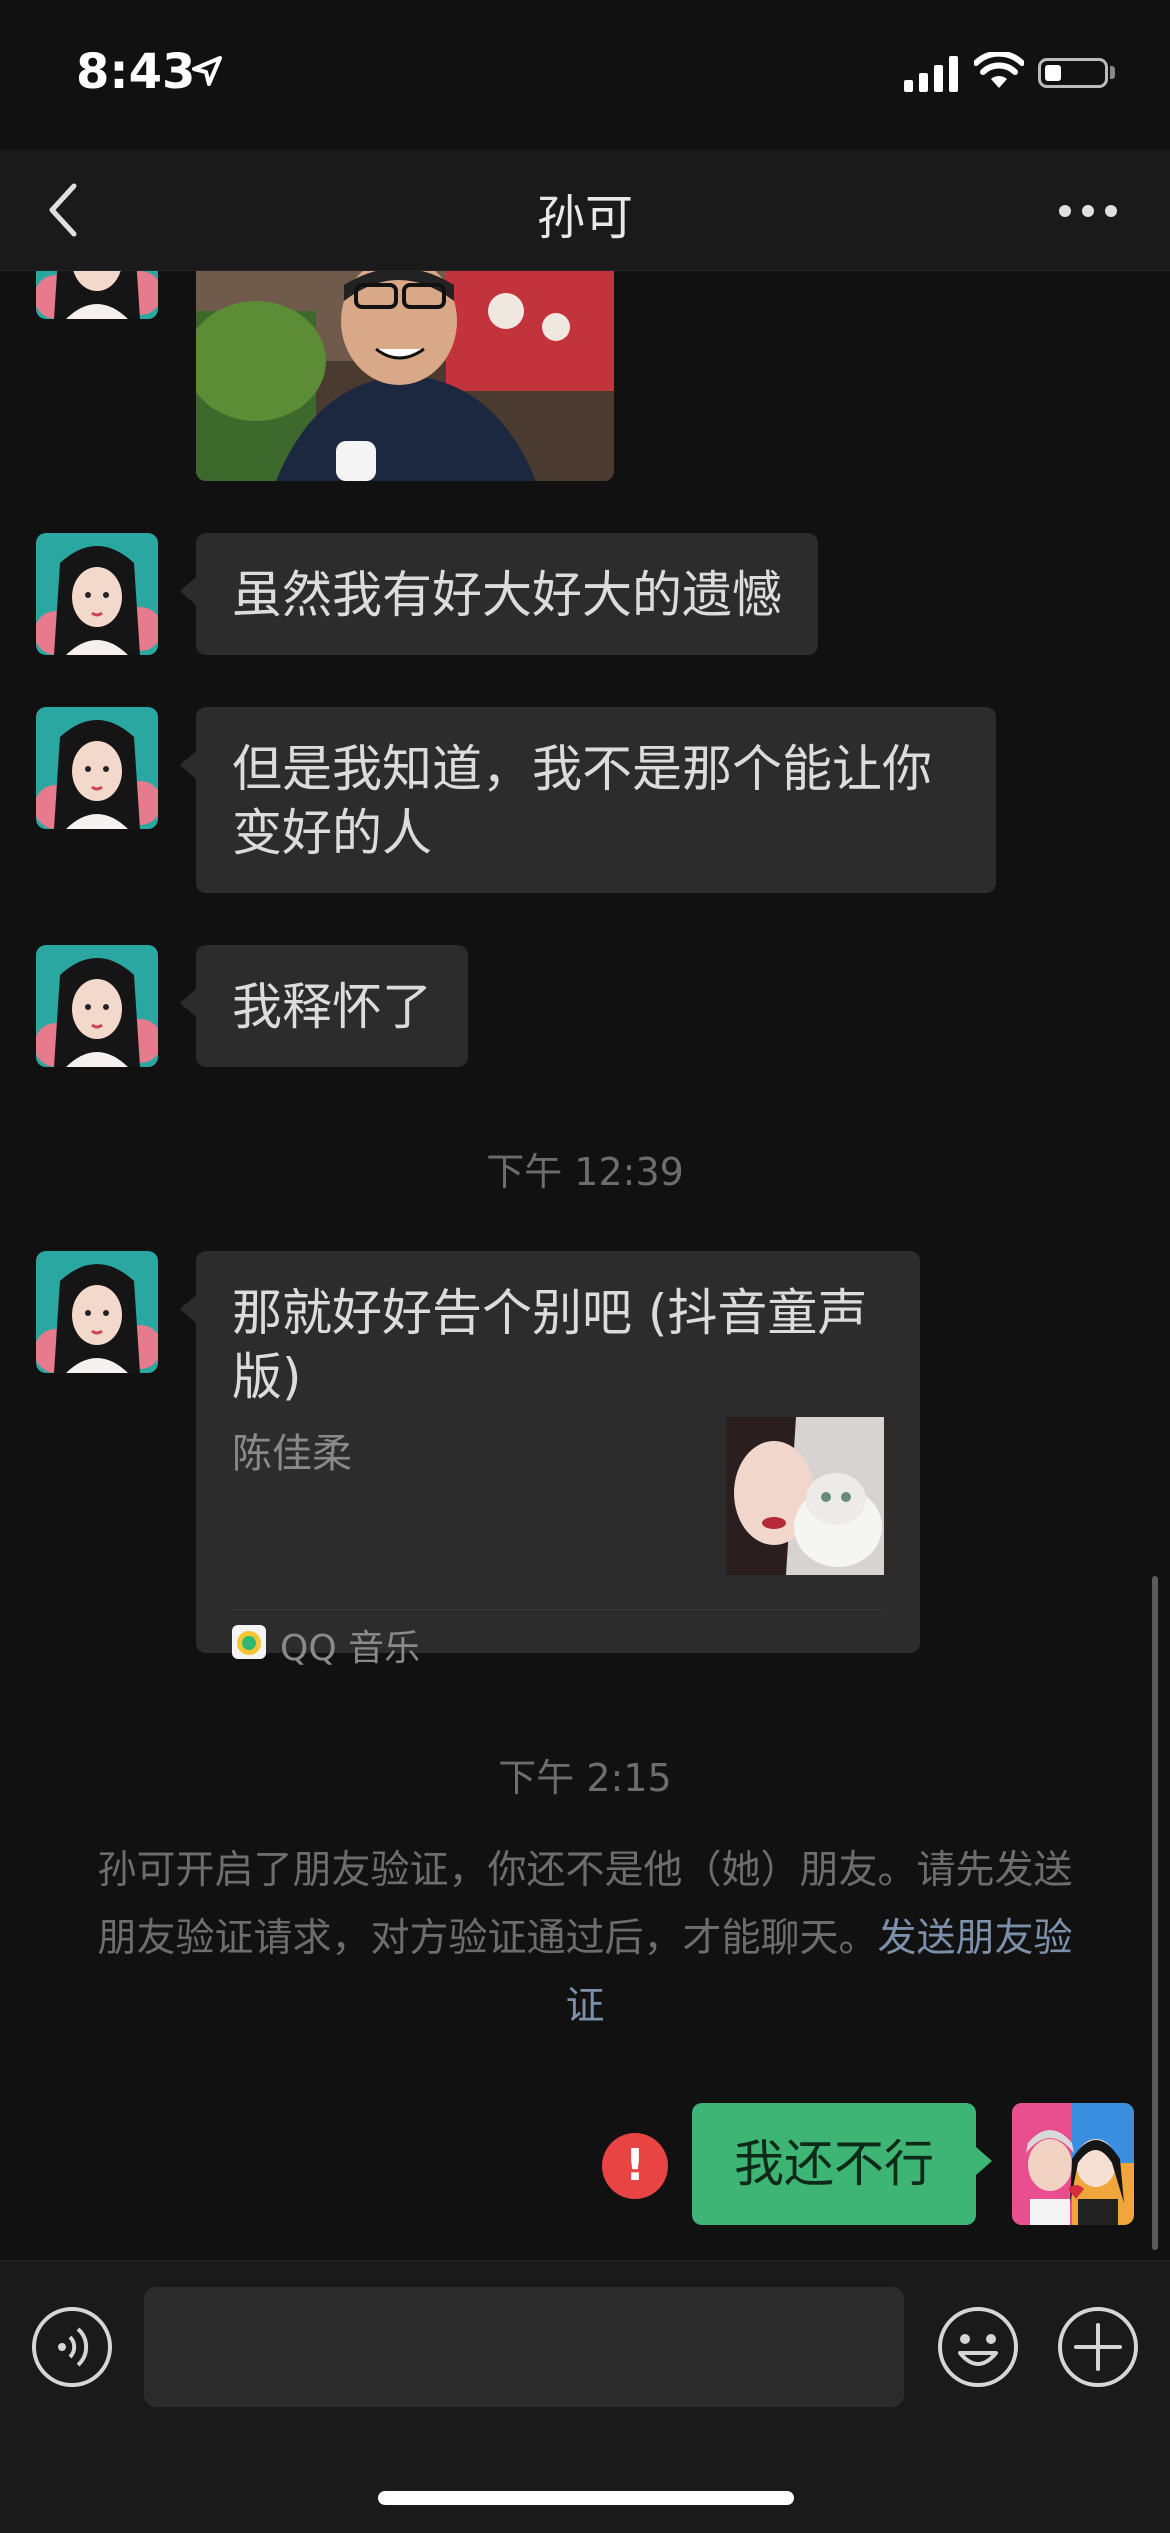 This screenshot has height=2533, width=1170. I want to click on music-cover-image, so click(805, 1496).